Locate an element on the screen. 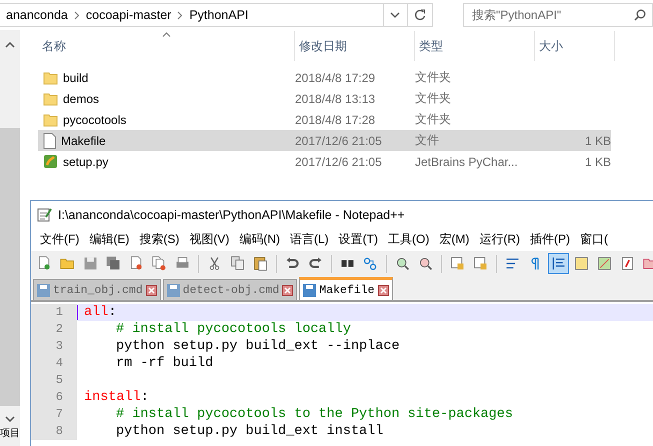 Image resolution: width=653 pixels, height=446 pixels. scroll-up-icon is located at coordinates (10, 45).